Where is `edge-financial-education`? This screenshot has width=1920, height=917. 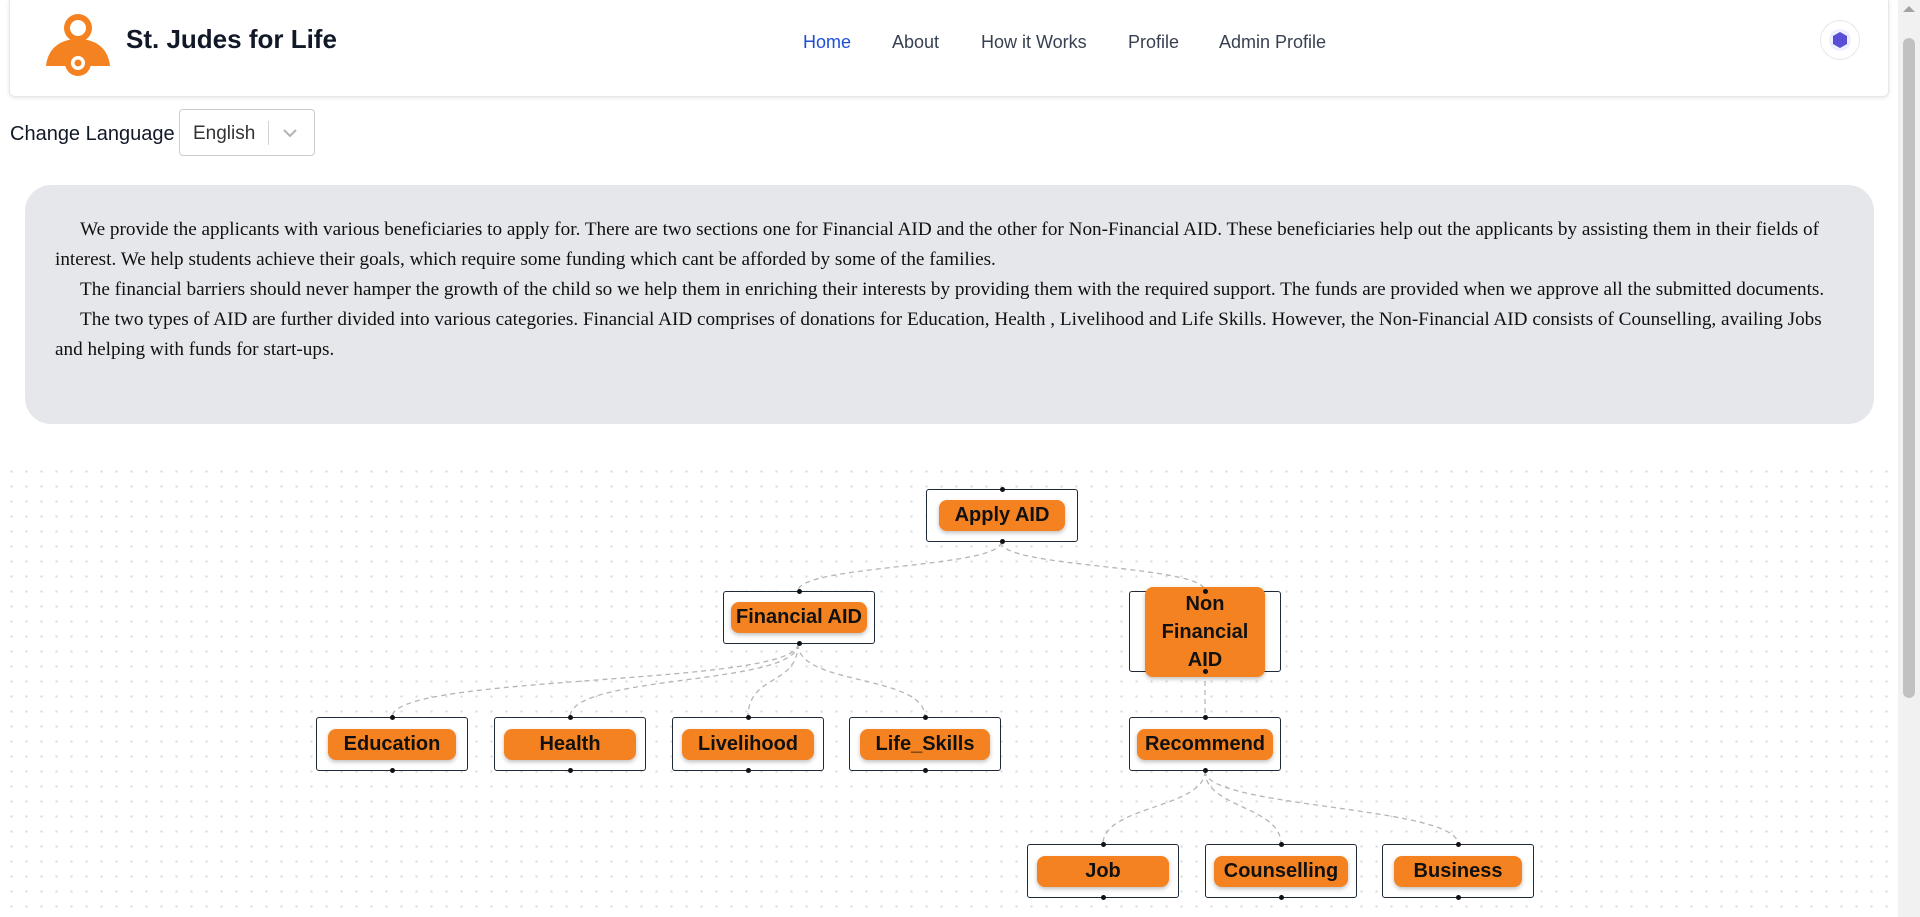 edge-financial-education is located at coordinates (595, 680).